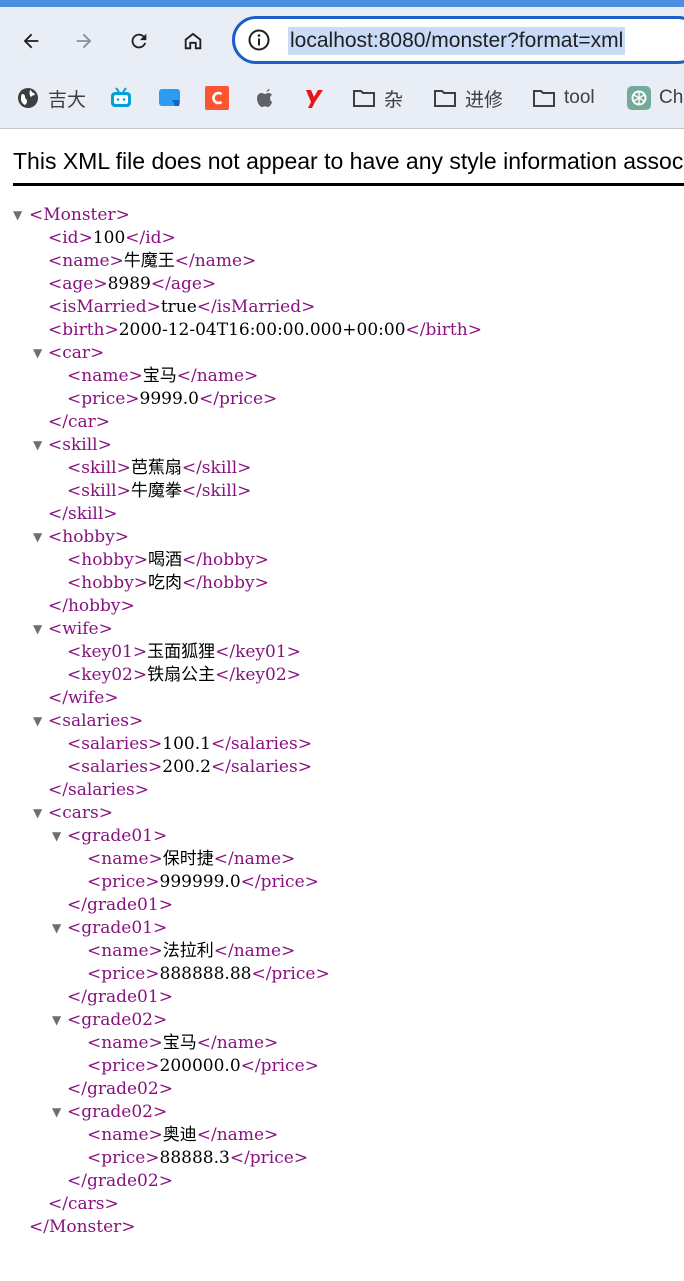 Image resolution: width=684 pixels, height=1281 pixels. What do you see at coordinates (217, 98) in the screenshot?
I see `csdn-icon` at bounding box center [217, 98].